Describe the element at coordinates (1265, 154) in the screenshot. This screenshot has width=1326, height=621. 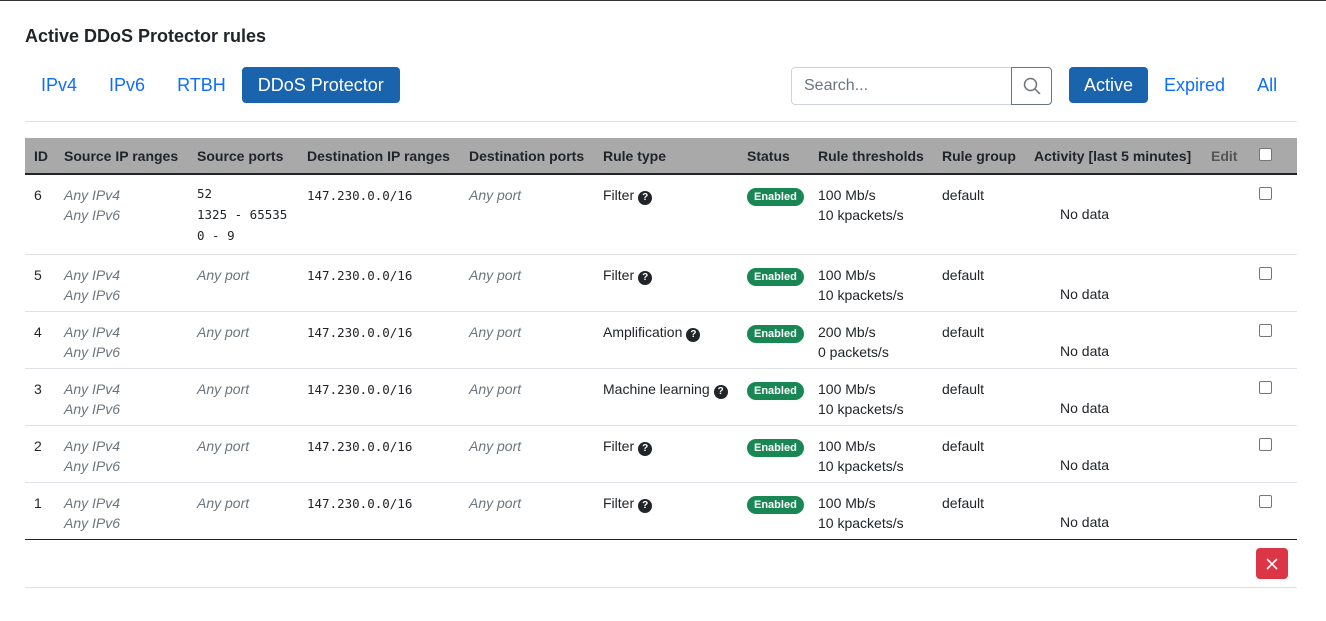
I see `select-all-checkbox` at that location.